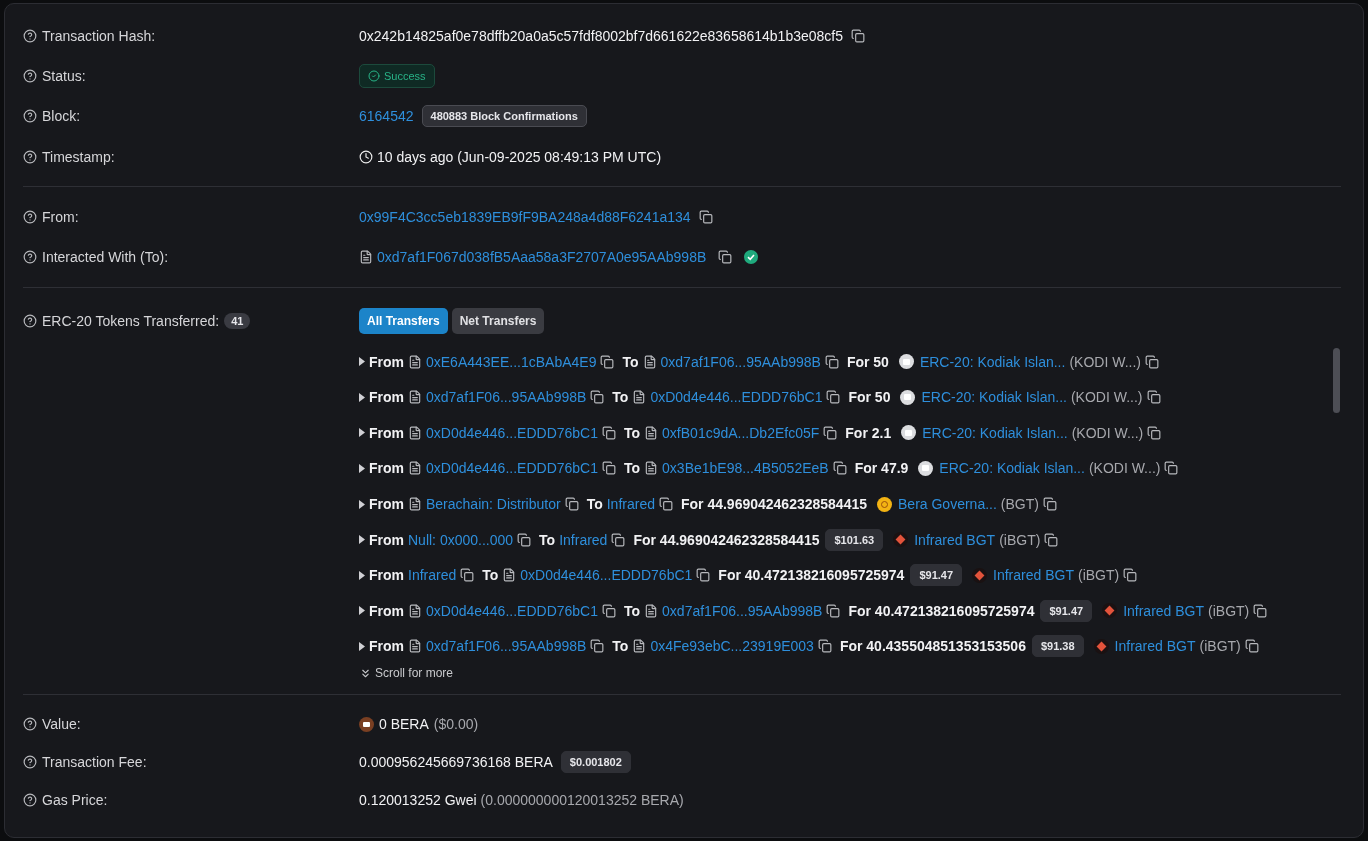 The width and height of the screenshot is (1368, 841). I want to click on field-label: From:, so click(60, 217).